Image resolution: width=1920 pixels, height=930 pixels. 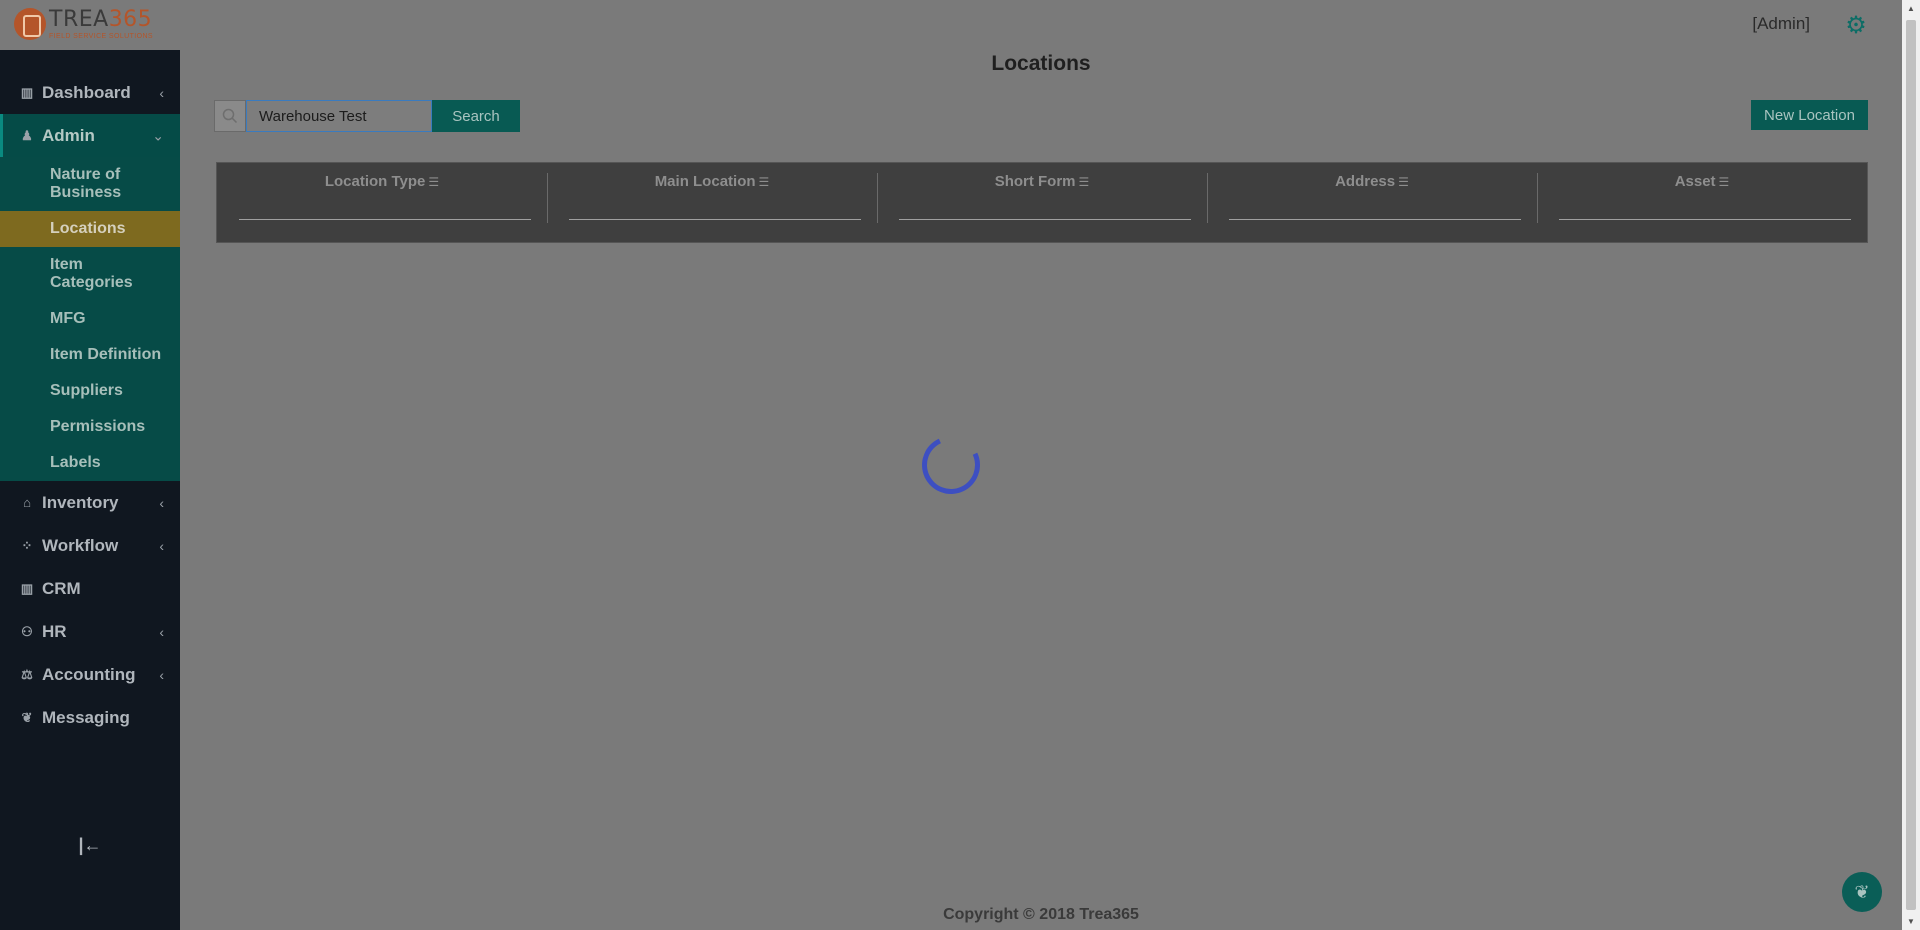 What do you see at coordinates (951, 465) in the screenshot?
I see `loading-spinner` at bounding box center [951, 465].